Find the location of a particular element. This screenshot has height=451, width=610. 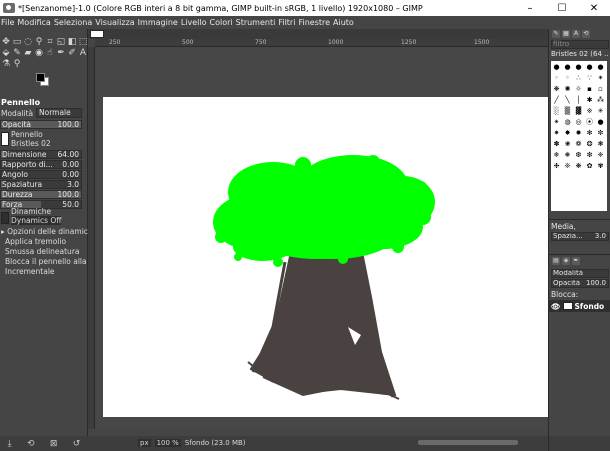

fg-bg-colors is located at coordinates (43, 80).